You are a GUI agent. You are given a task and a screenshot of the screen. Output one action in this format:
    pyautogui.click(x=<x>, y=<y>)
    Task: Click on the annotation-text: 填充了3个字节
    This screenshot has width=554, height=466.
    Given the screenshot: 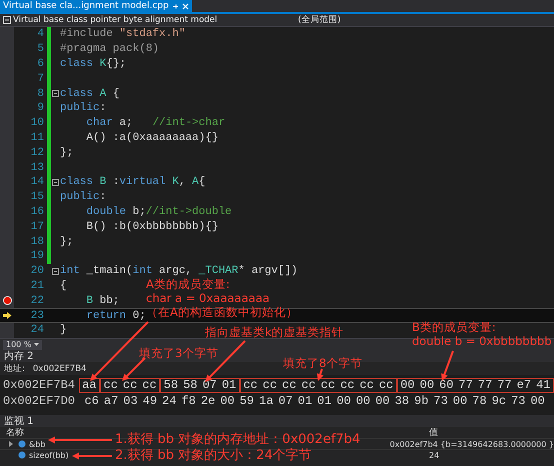 What is the action you would take?
    pyautogui.click(x=178, y=353)
    